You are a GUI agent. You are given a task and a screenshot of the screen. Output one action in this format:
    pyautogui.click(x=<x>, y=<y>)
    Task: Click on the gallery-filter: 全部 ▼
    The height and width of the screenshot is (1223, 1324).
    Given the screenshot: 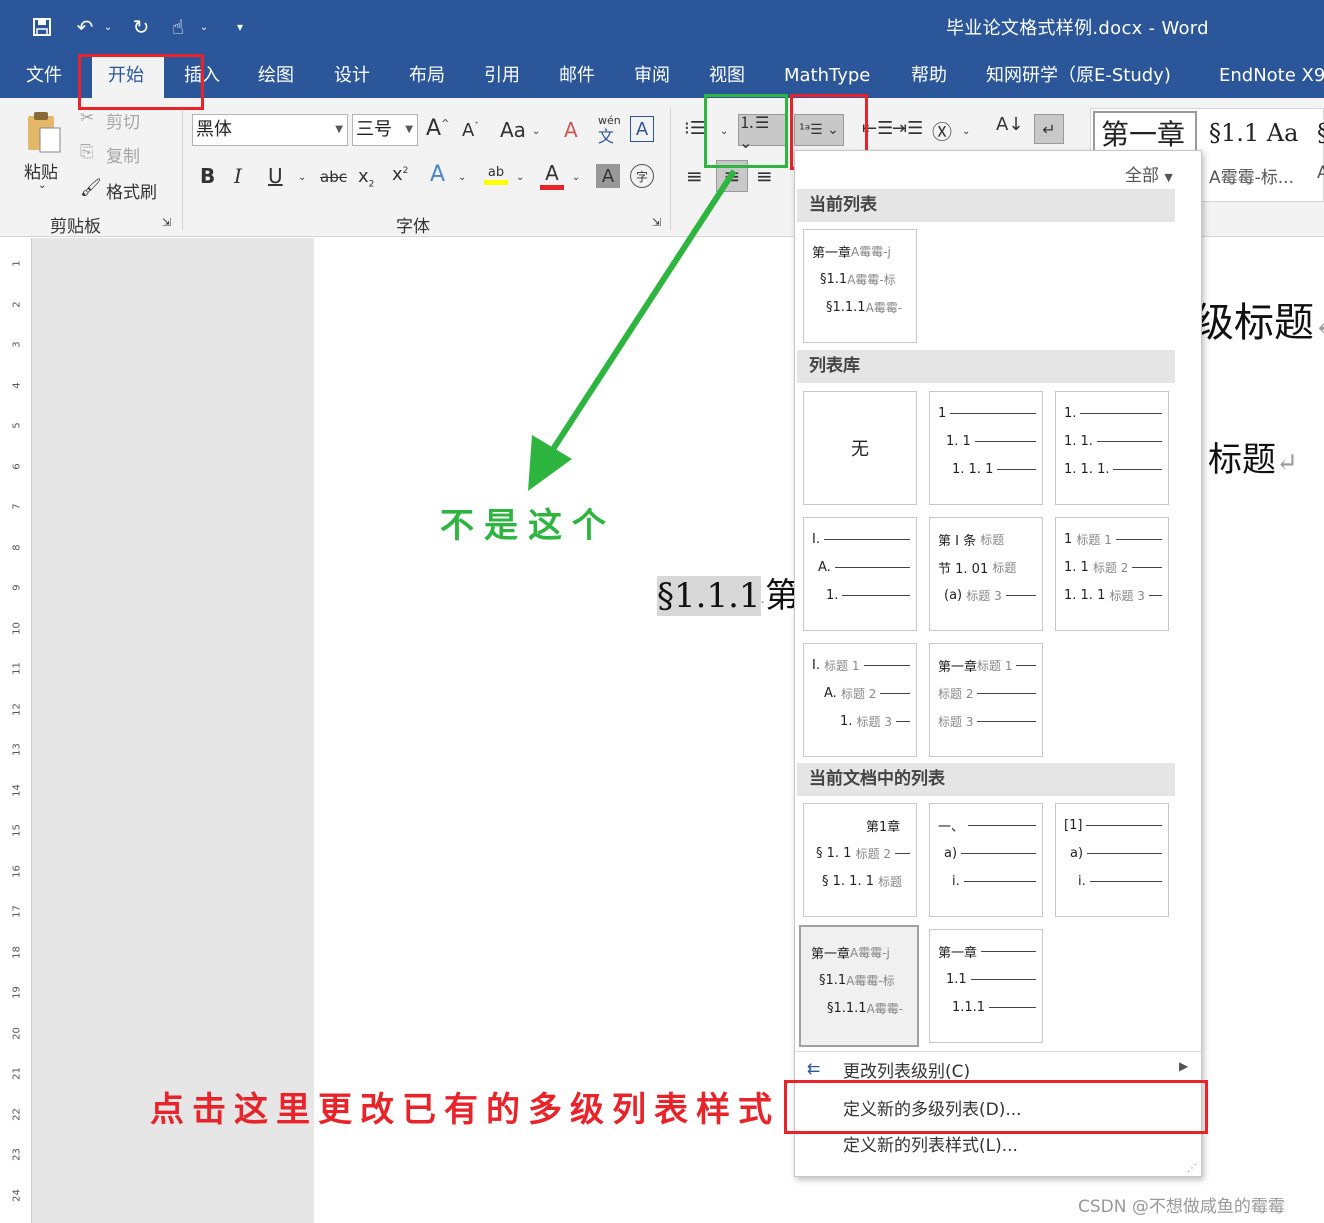 What is the action you would take?
    pyautogui.click(x=1149, y=173)
    